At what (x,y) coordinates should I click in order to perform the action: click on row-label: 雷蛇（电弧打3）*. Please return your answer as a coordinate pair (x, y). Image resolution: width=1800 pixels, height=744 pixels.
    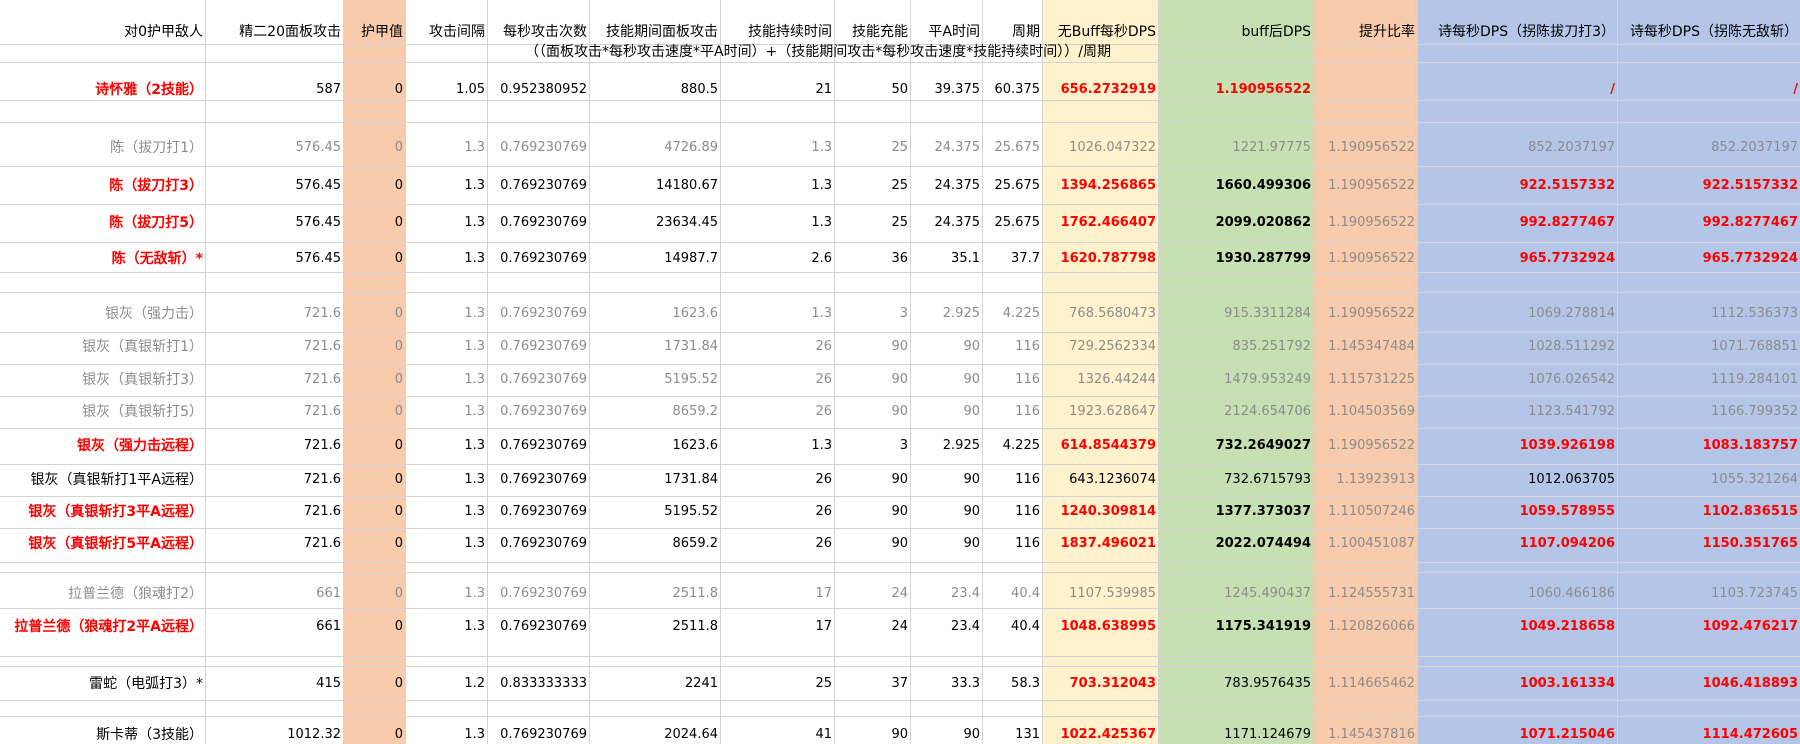
    Looking at the image, I should click on (102, 684).